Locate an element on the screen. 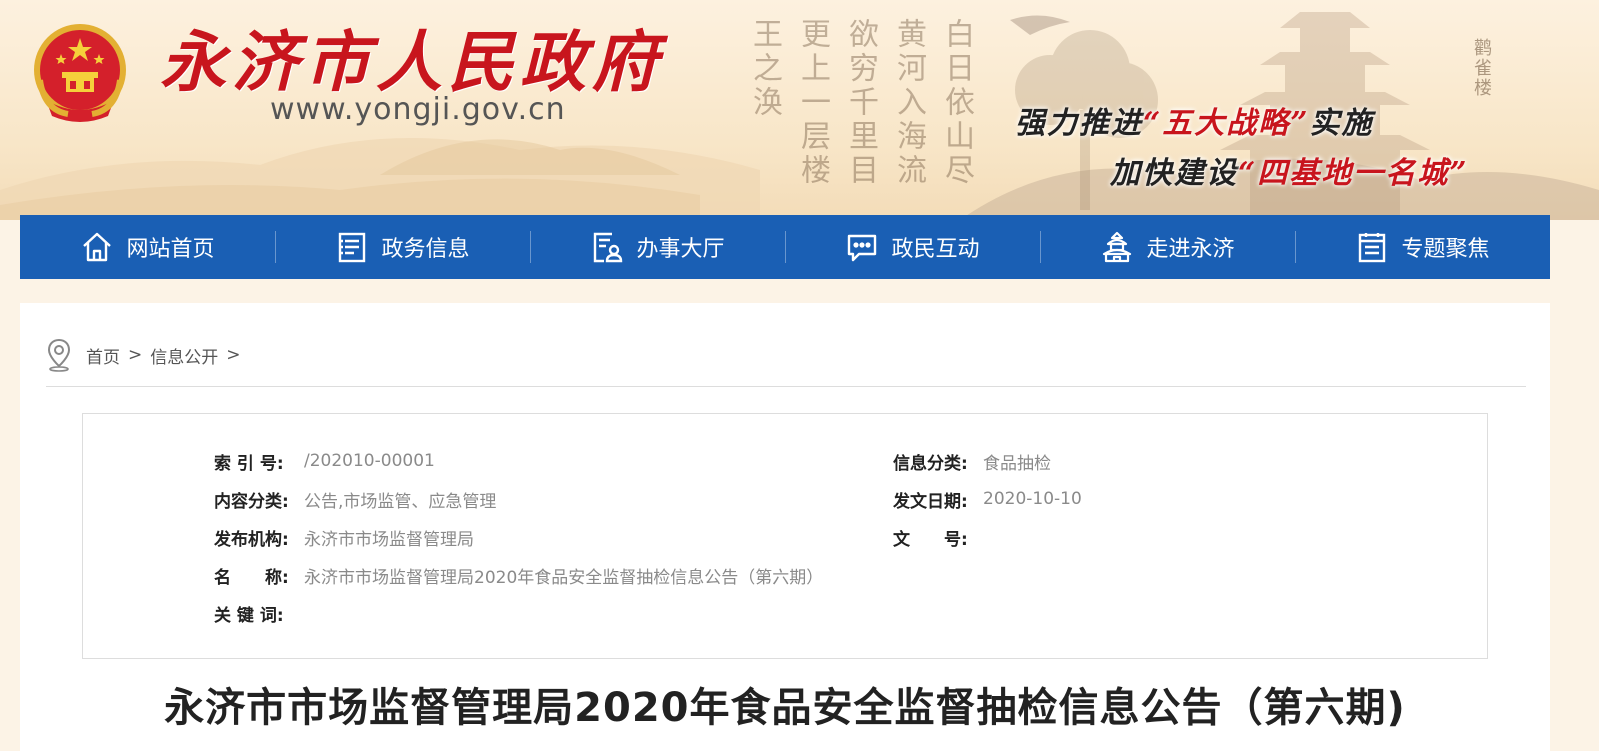 The height and width of the screenshot is (751, 1599). meta-value: 永济市市场监督管理局 is located at coordinates (389, 539).